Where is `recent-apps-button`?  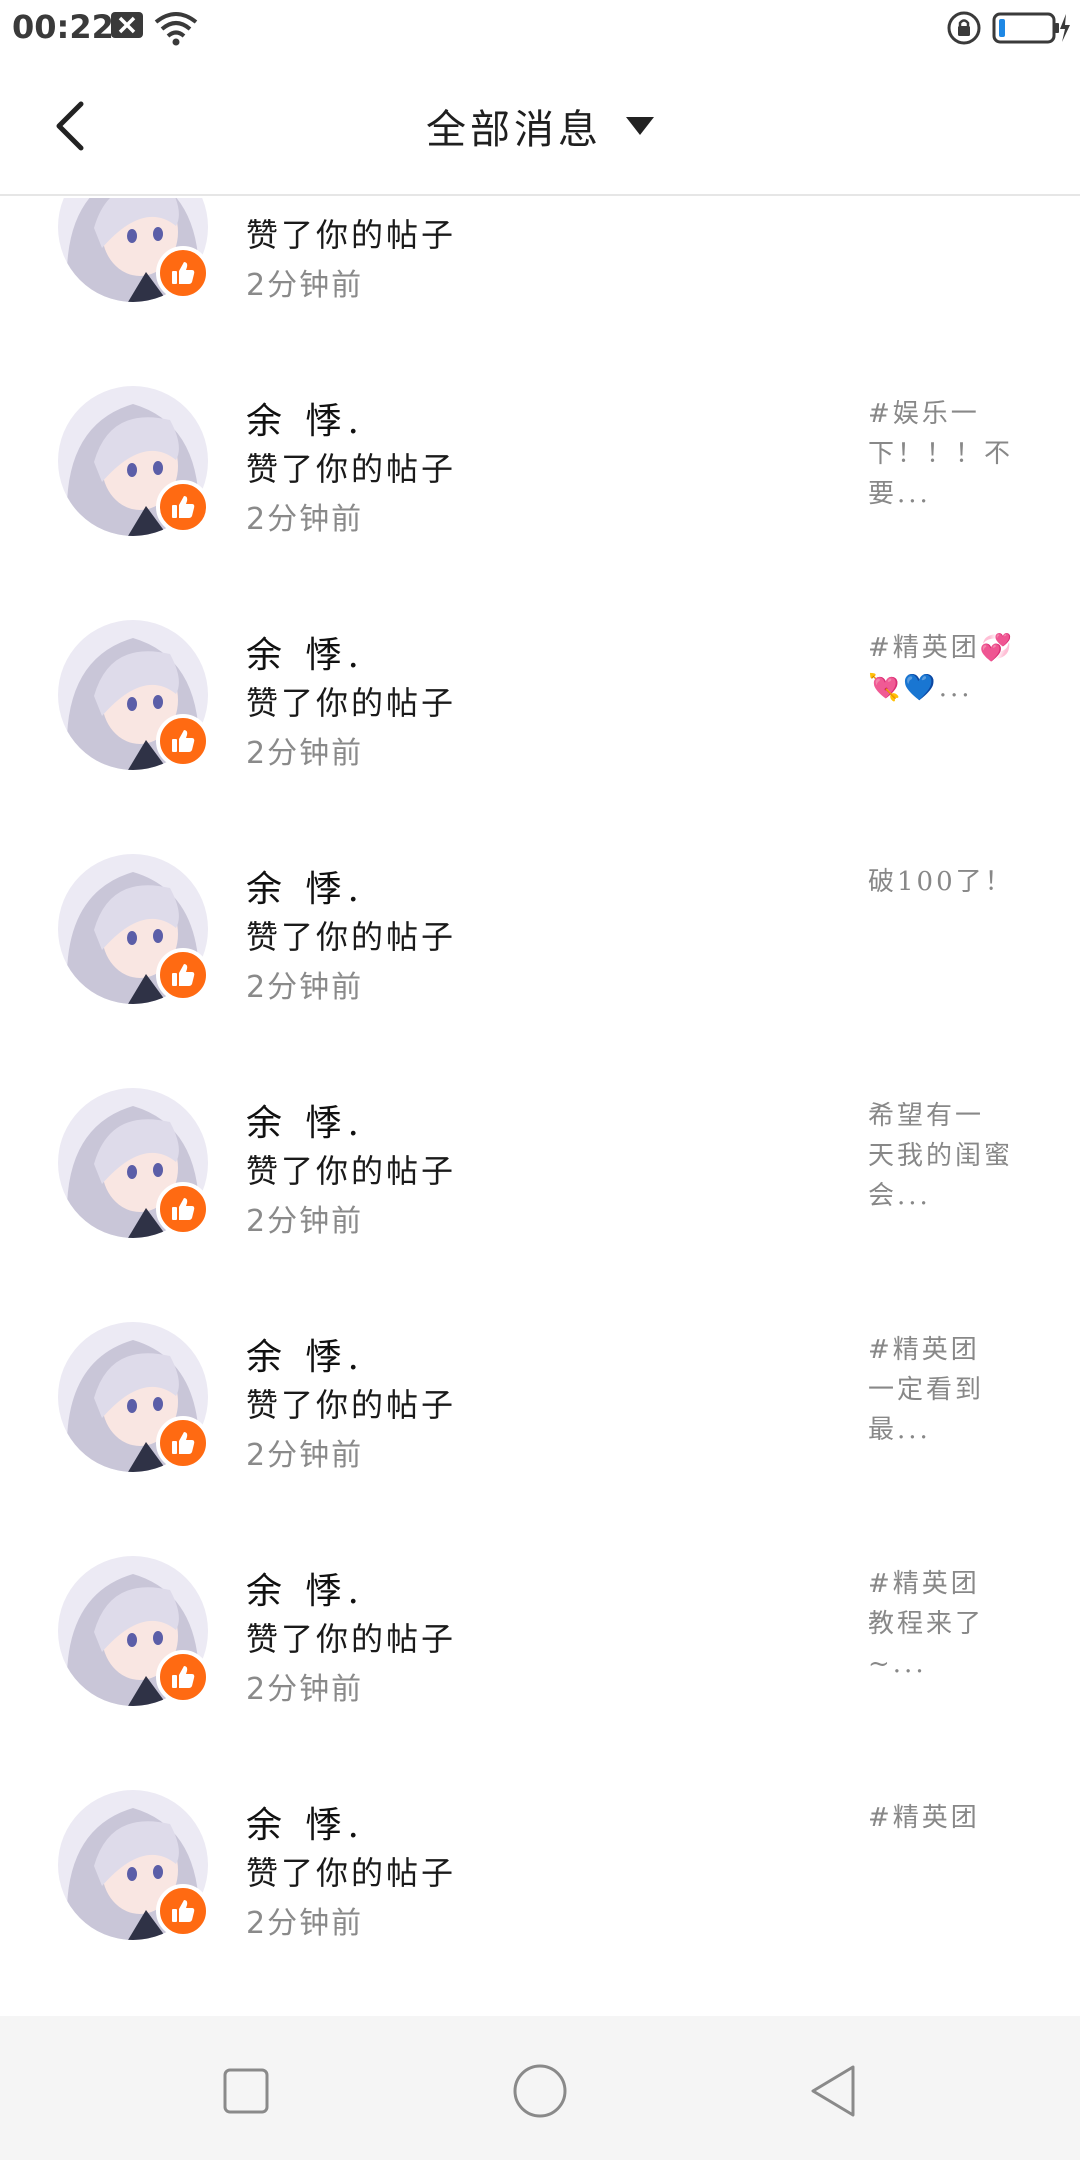 recent-apps-button is located at coordinates (246, 2091).